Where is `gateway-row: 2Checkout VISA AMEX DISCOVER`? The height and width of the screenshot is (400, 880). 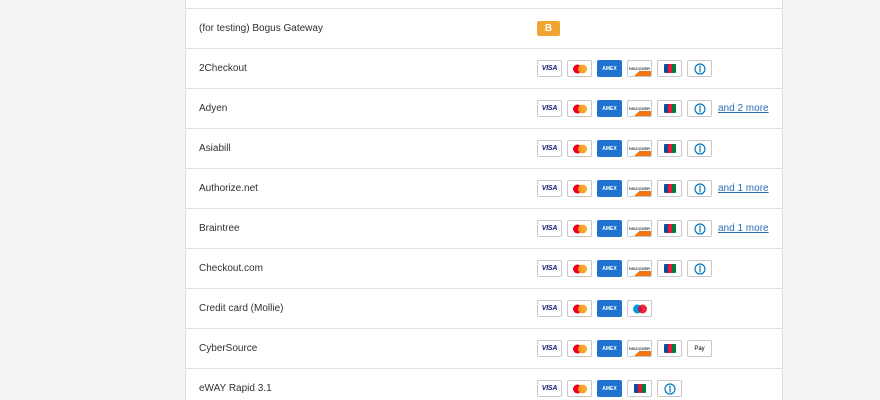 gateway-row: 2Checkout VISA AMEX DISCOVER is located at coordinates (484, 69).